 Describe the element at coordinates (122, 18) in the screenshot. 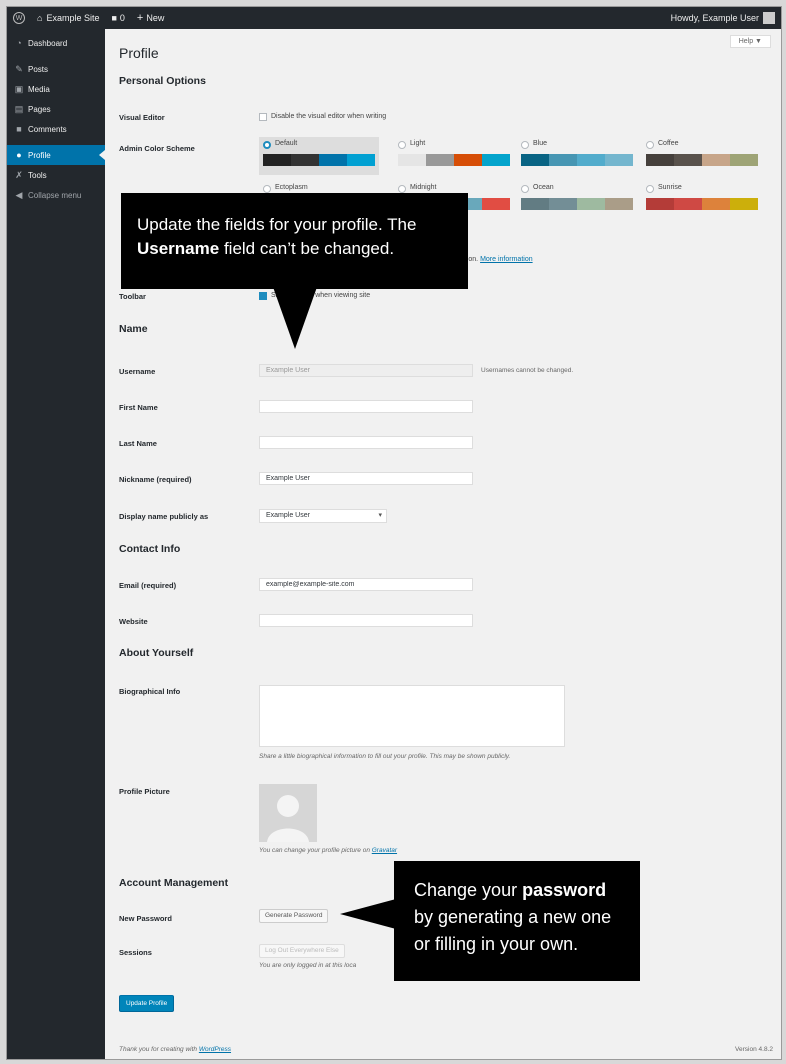

I see `comments-count: 0` at that location.